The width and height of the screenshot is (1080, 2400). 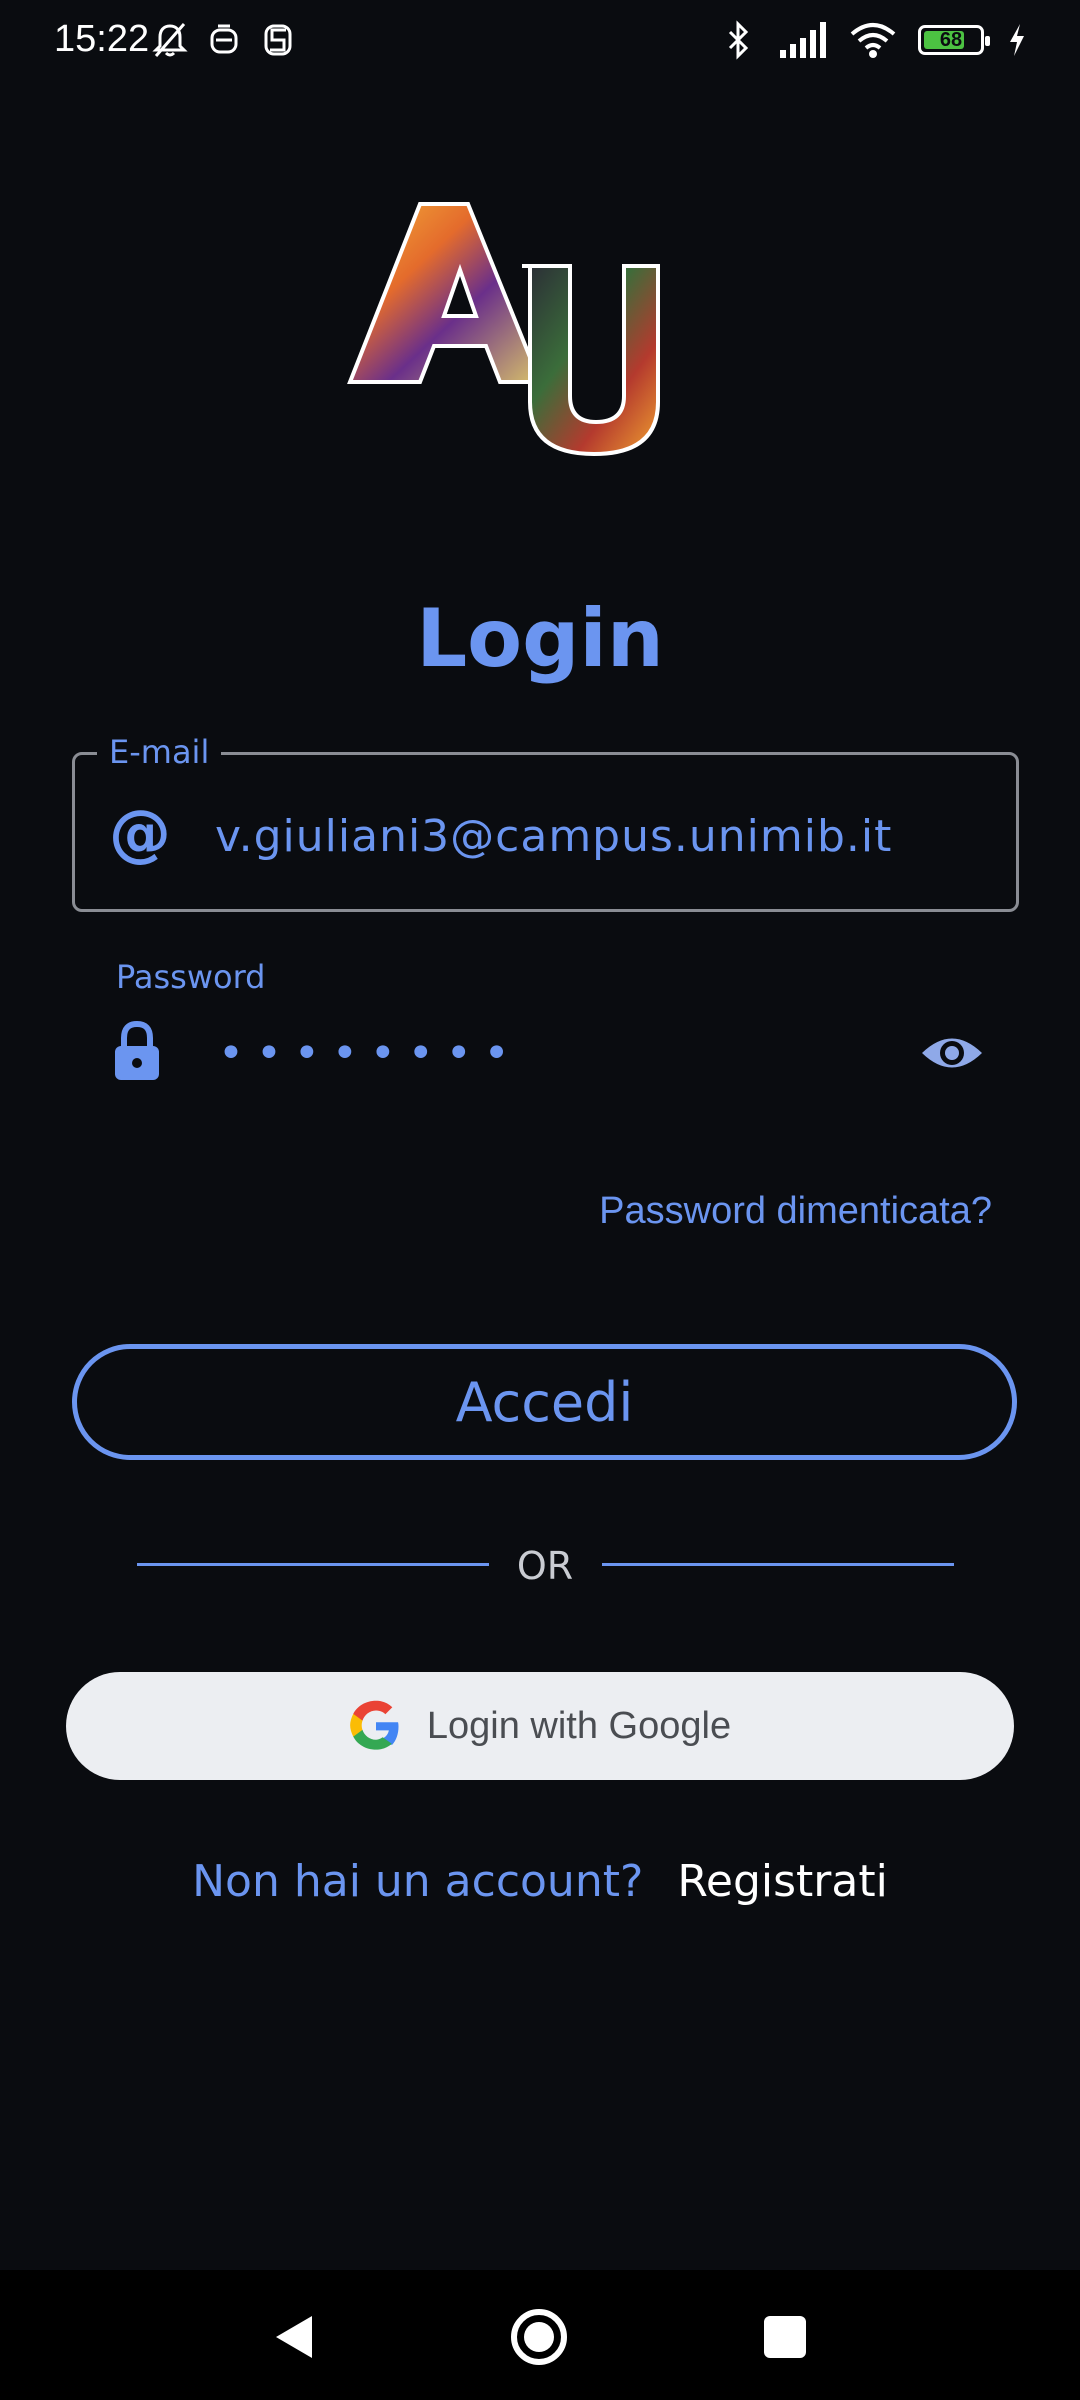 I want to click on wifi-icon, so click(x=873, y=40).